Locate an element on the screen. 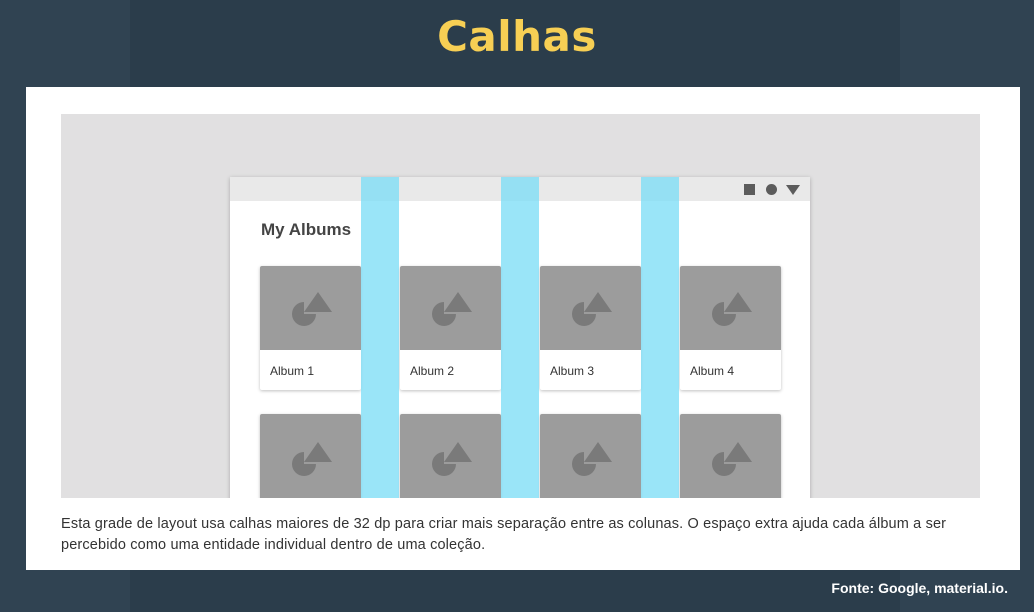 This screenshot has width=1034, height=612. album-card: Album 4 is located at coordinates (730, 328).